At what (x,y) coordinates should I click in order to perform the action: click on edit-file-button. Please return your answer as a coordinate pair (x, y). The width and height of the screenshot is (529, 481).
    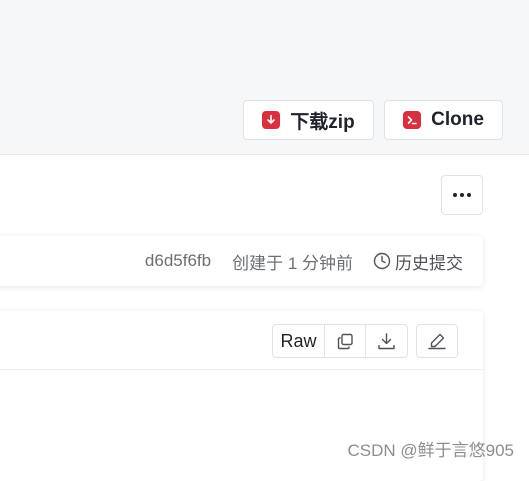
    Looking at the image, I should click on (437, 341).